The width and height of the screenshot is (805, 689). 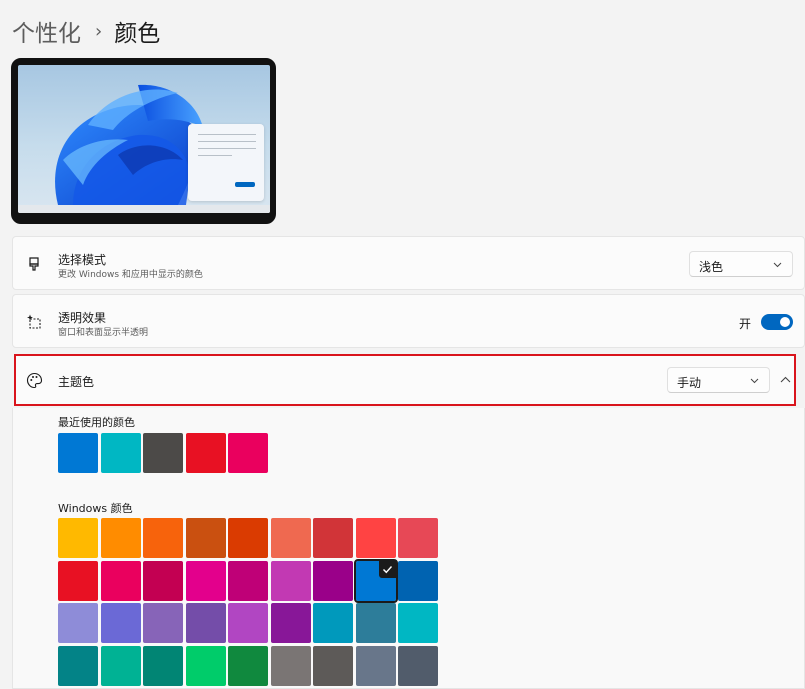 I want to click on accent-color-card: 主题色 手动, so click(x=405, y=380).